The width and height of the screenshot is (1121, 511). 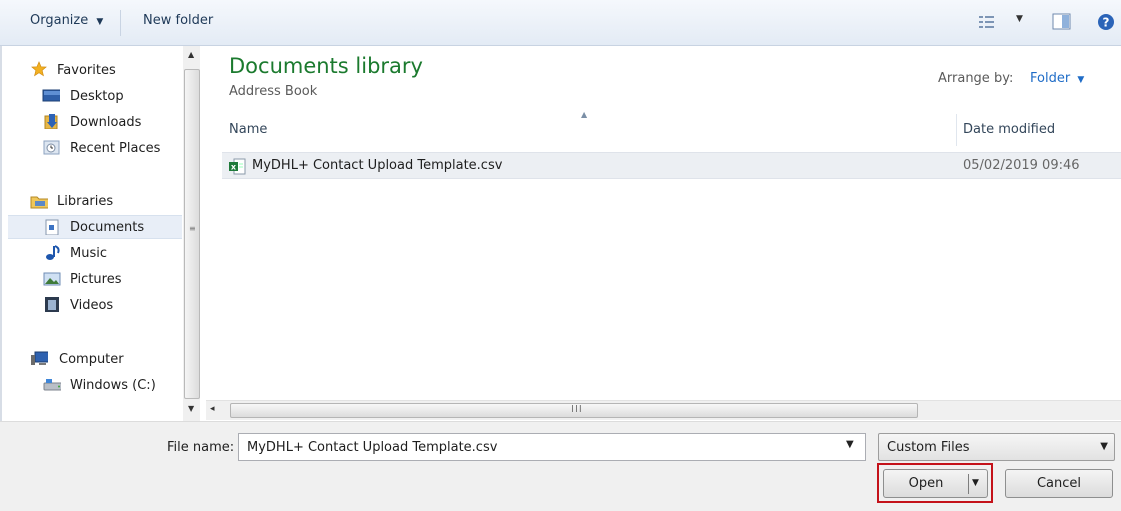 I want to click on preview-pane-icon, so click(x=1061, y=21).